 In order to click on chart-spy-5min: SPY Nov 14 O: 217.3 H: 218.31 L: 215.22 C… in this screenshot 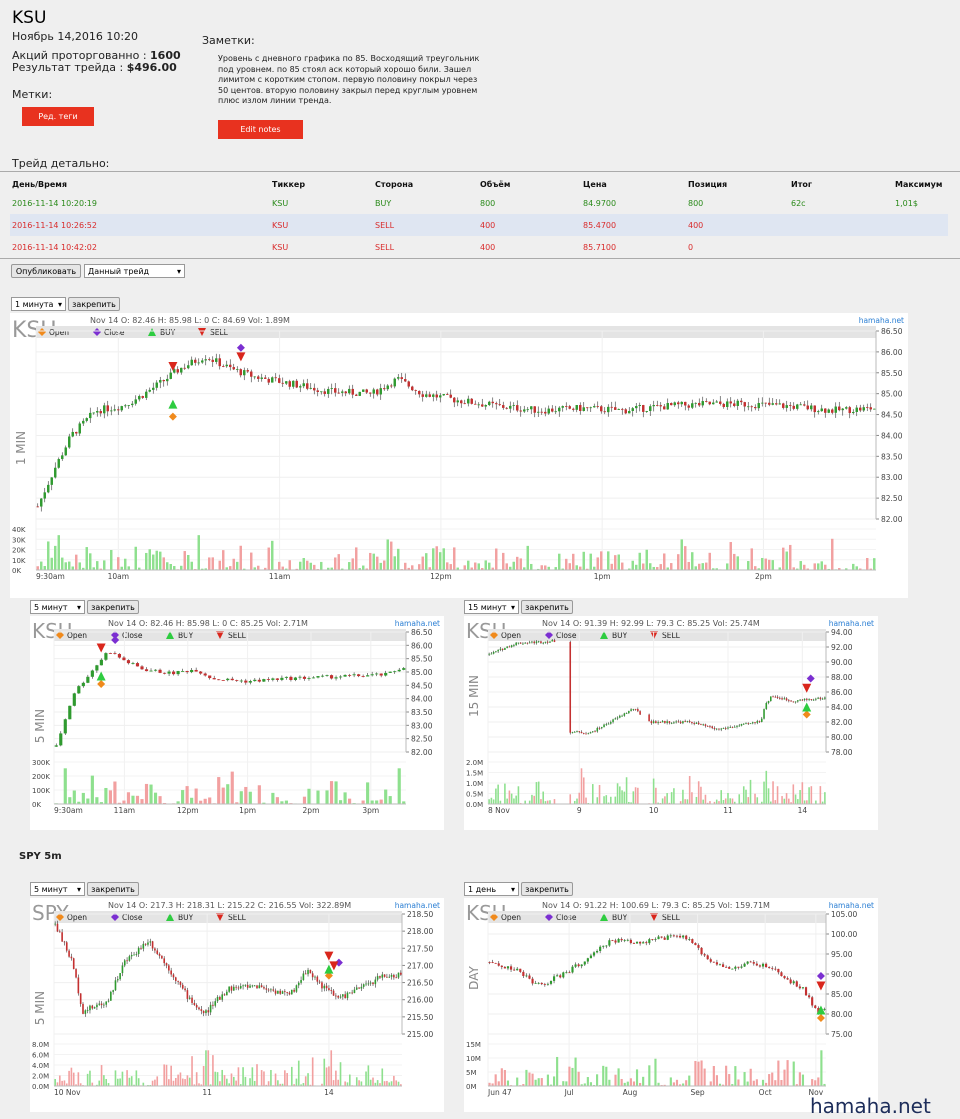, I will do `click(237, 1005)`.